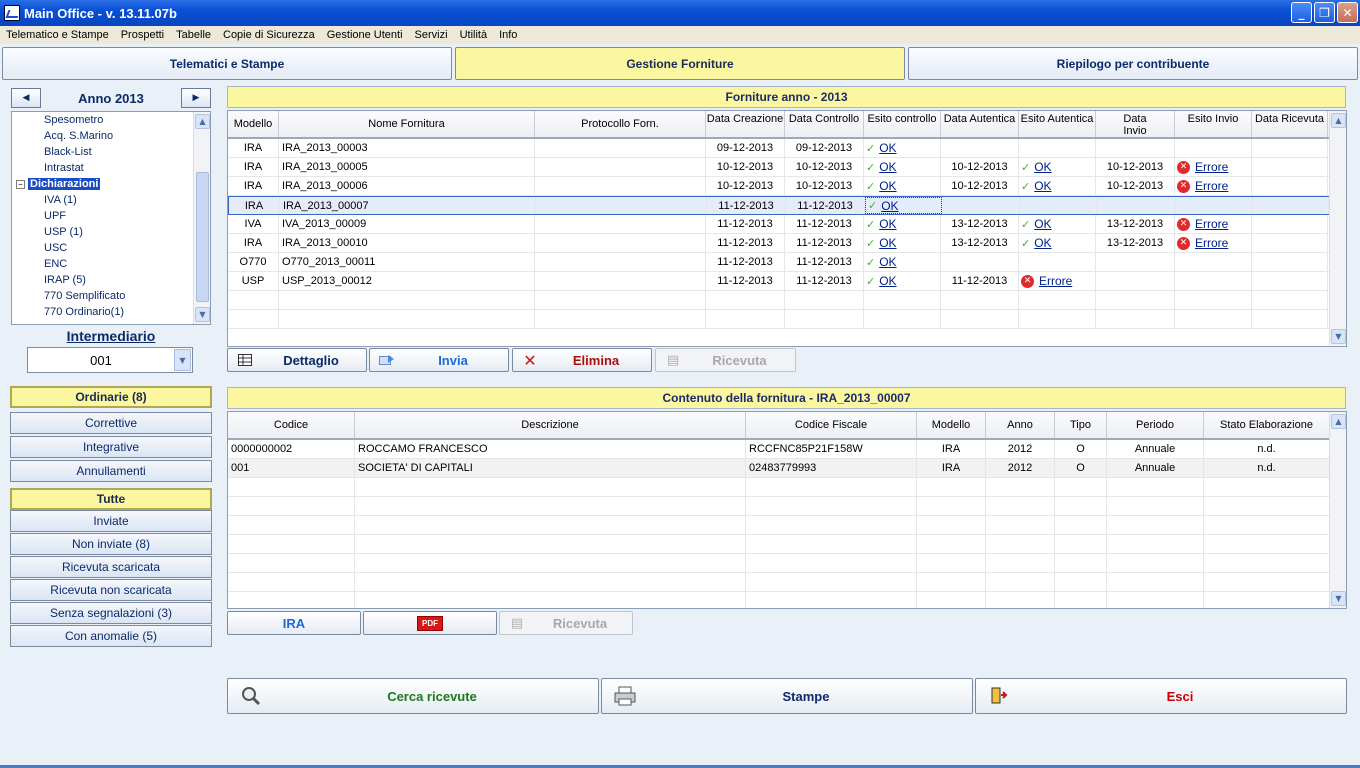 This screenshot has height=768, width=1360. Describe the element at coordinates (111, 447) in the screenshot. I see `filter-integrative: Integrative` at that location.